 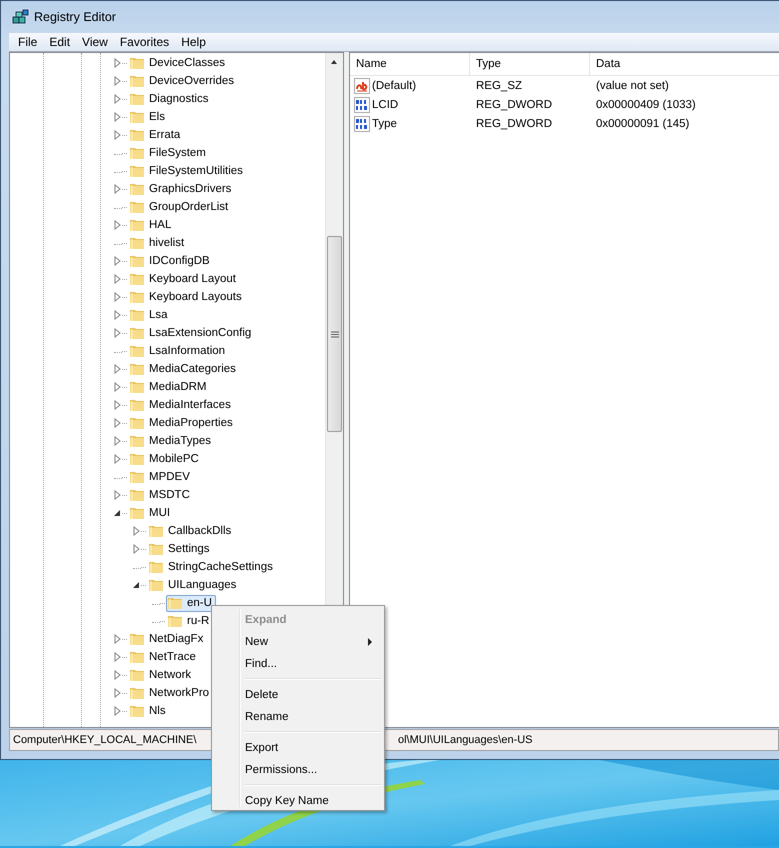 I want to click on tree-item: DeviceOverrides, so click(x=183, y=81).